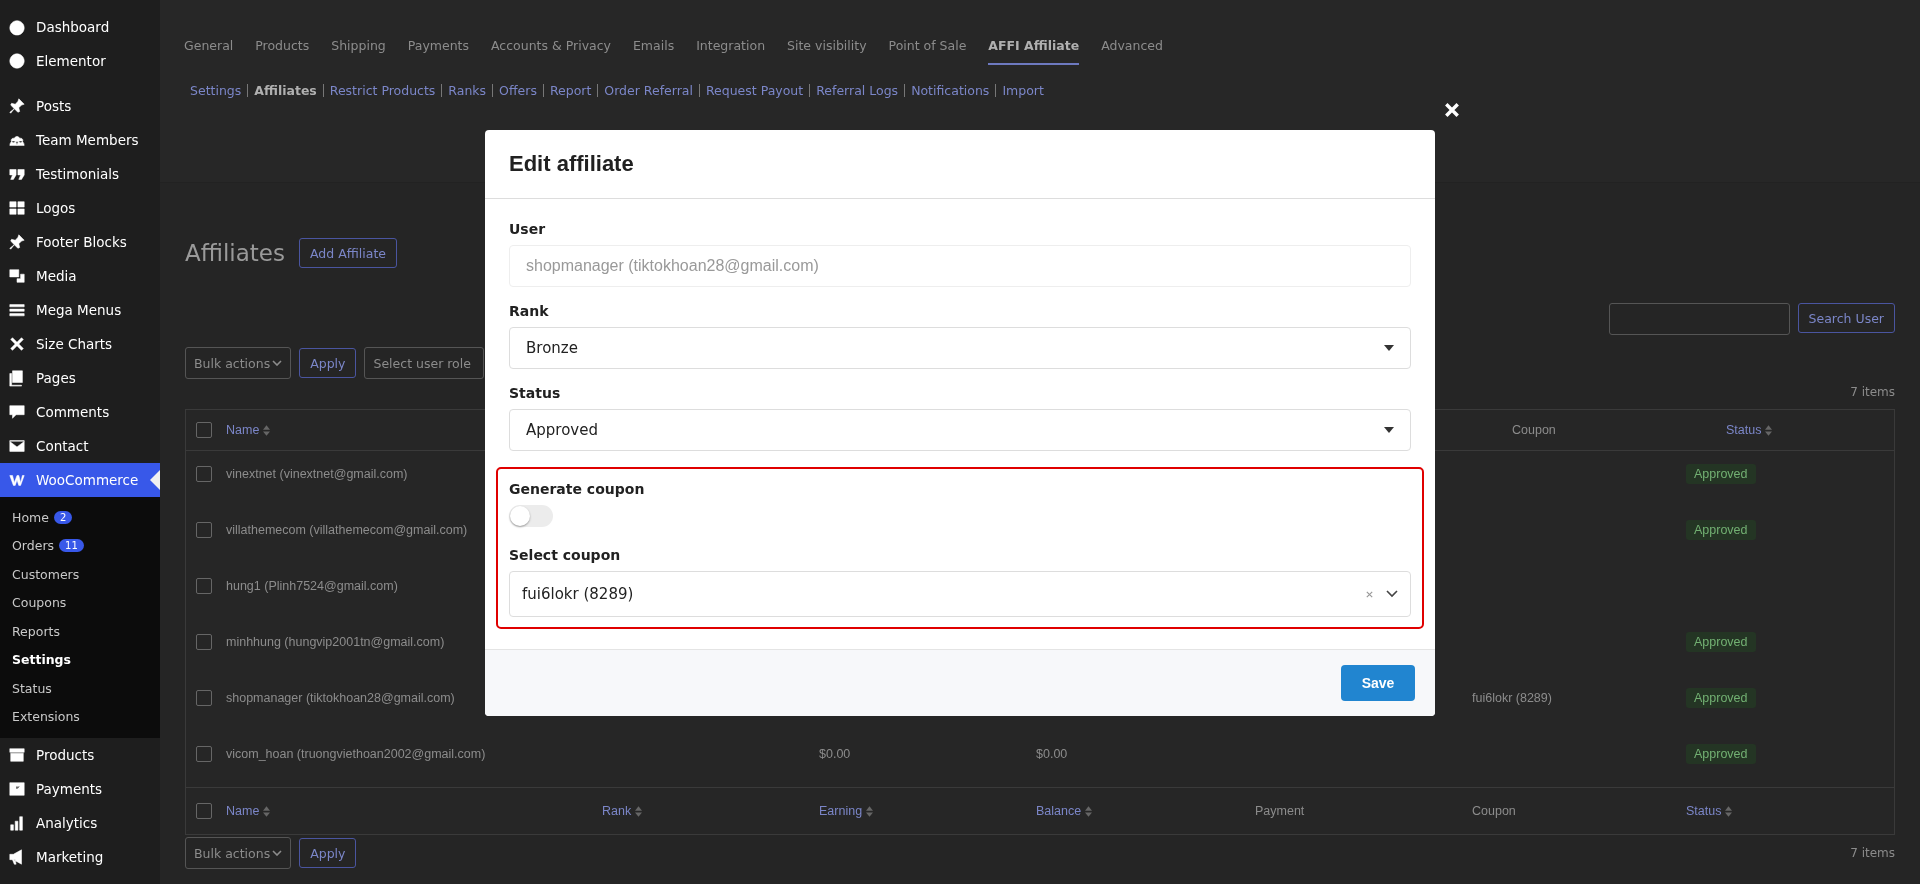 The height and width of the screenshot is (884, 1920). I want to click on table-cell: villathemecom (villathemecom@gmail.com), so click(347, 530).